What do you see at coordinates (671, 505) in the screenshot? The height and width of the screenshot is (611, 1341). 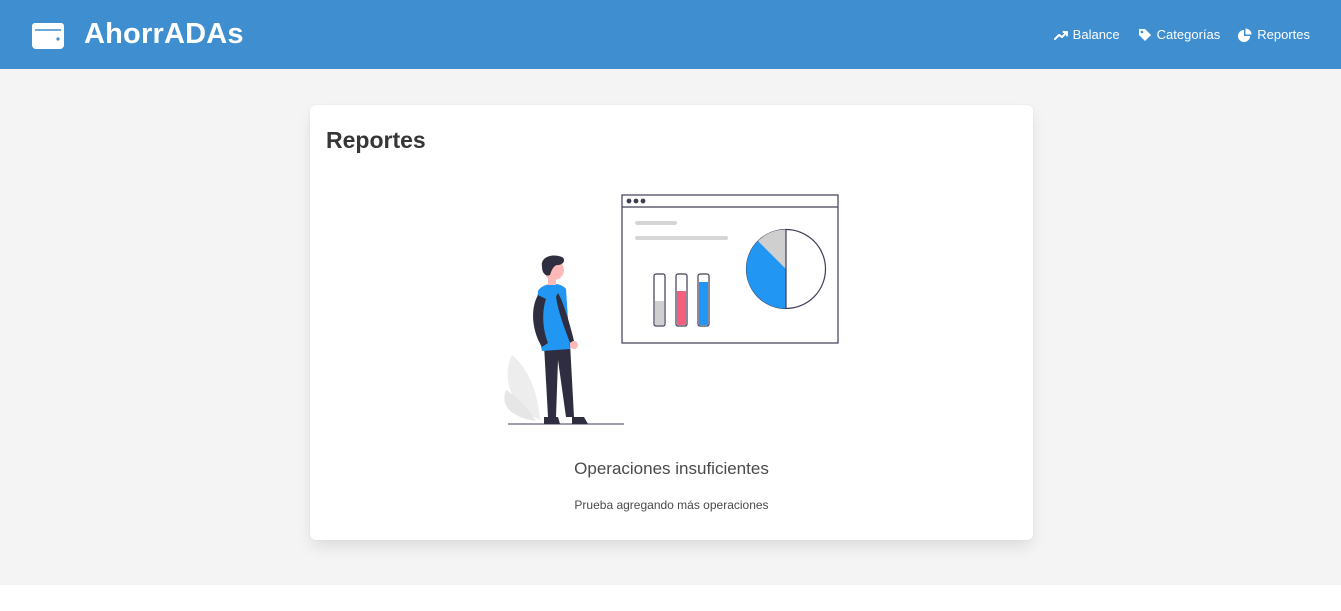 I see `empty-state-subtitle: Prueba agregando más operaciones` at bounding box center [671, 505].